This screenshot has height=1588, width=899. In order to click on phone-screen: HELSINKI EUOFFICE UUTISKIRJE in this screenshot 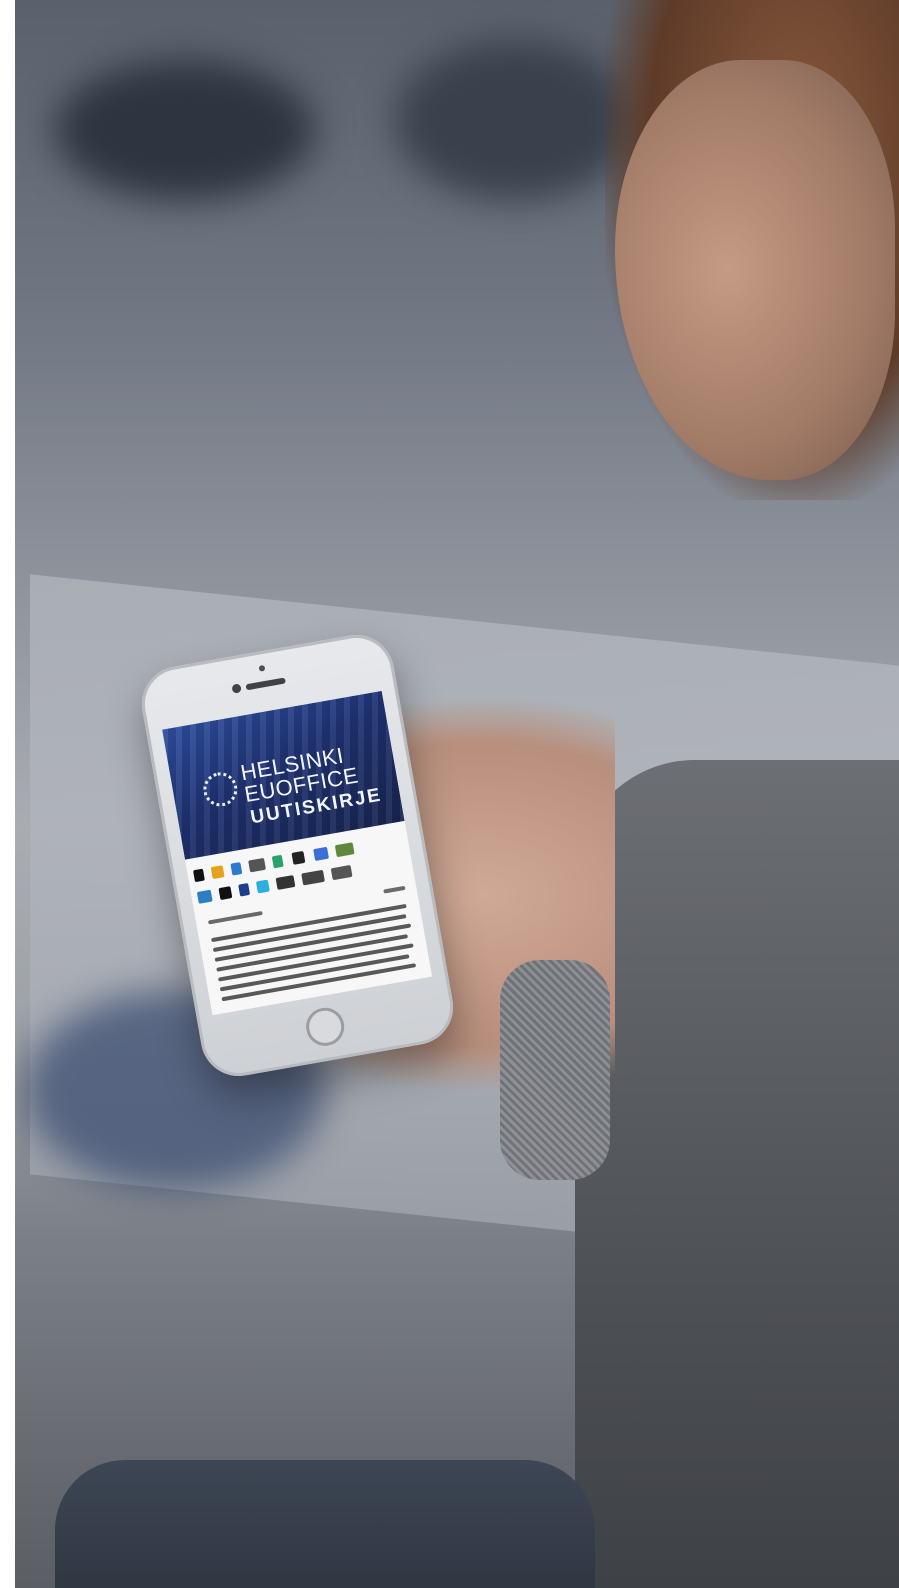, I will do `click(297, 853)`.